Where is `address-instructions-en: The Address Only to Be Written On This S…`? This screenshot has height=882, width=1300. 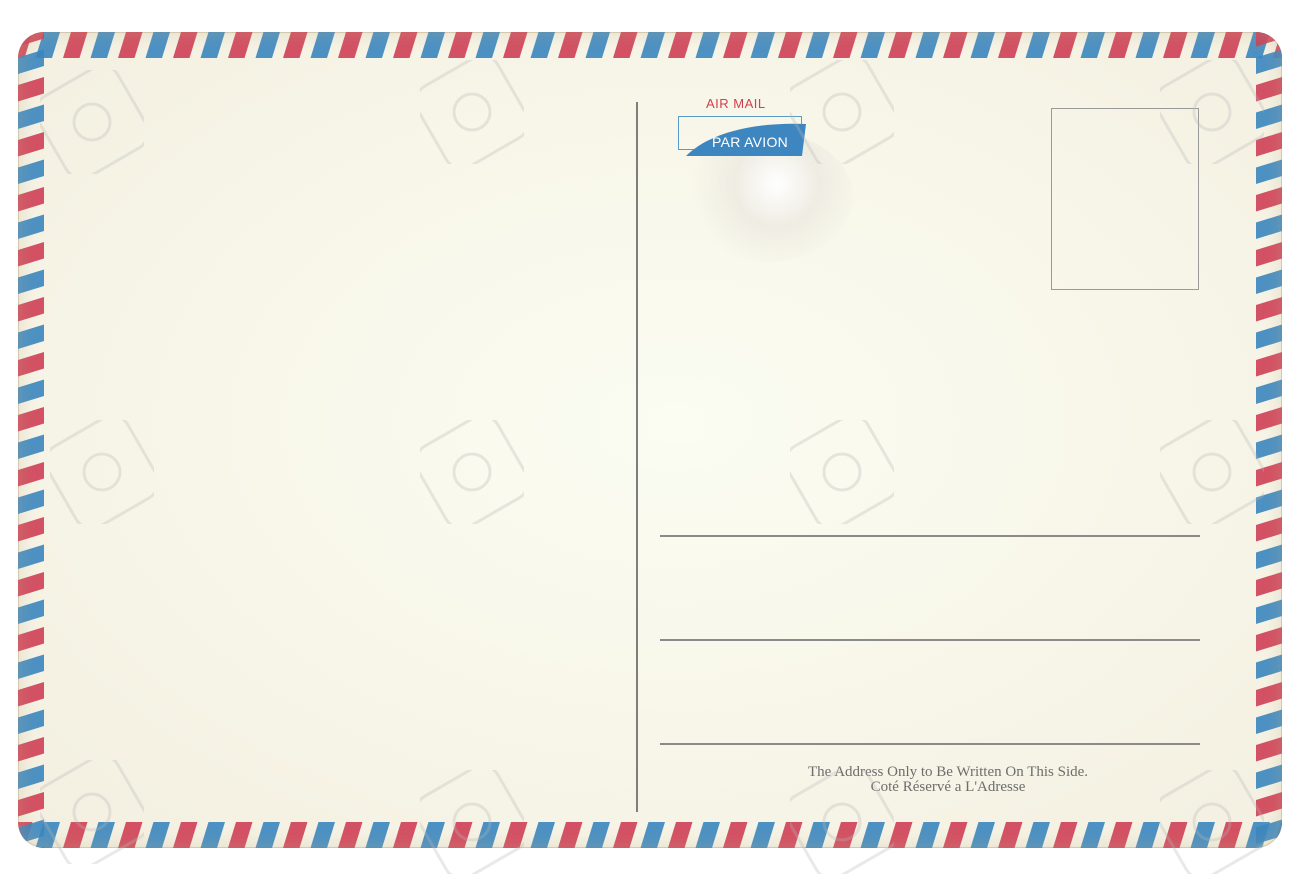
address-instructions-en: The Address Only to Be Written On This S… is located at coordinates (948, 772).